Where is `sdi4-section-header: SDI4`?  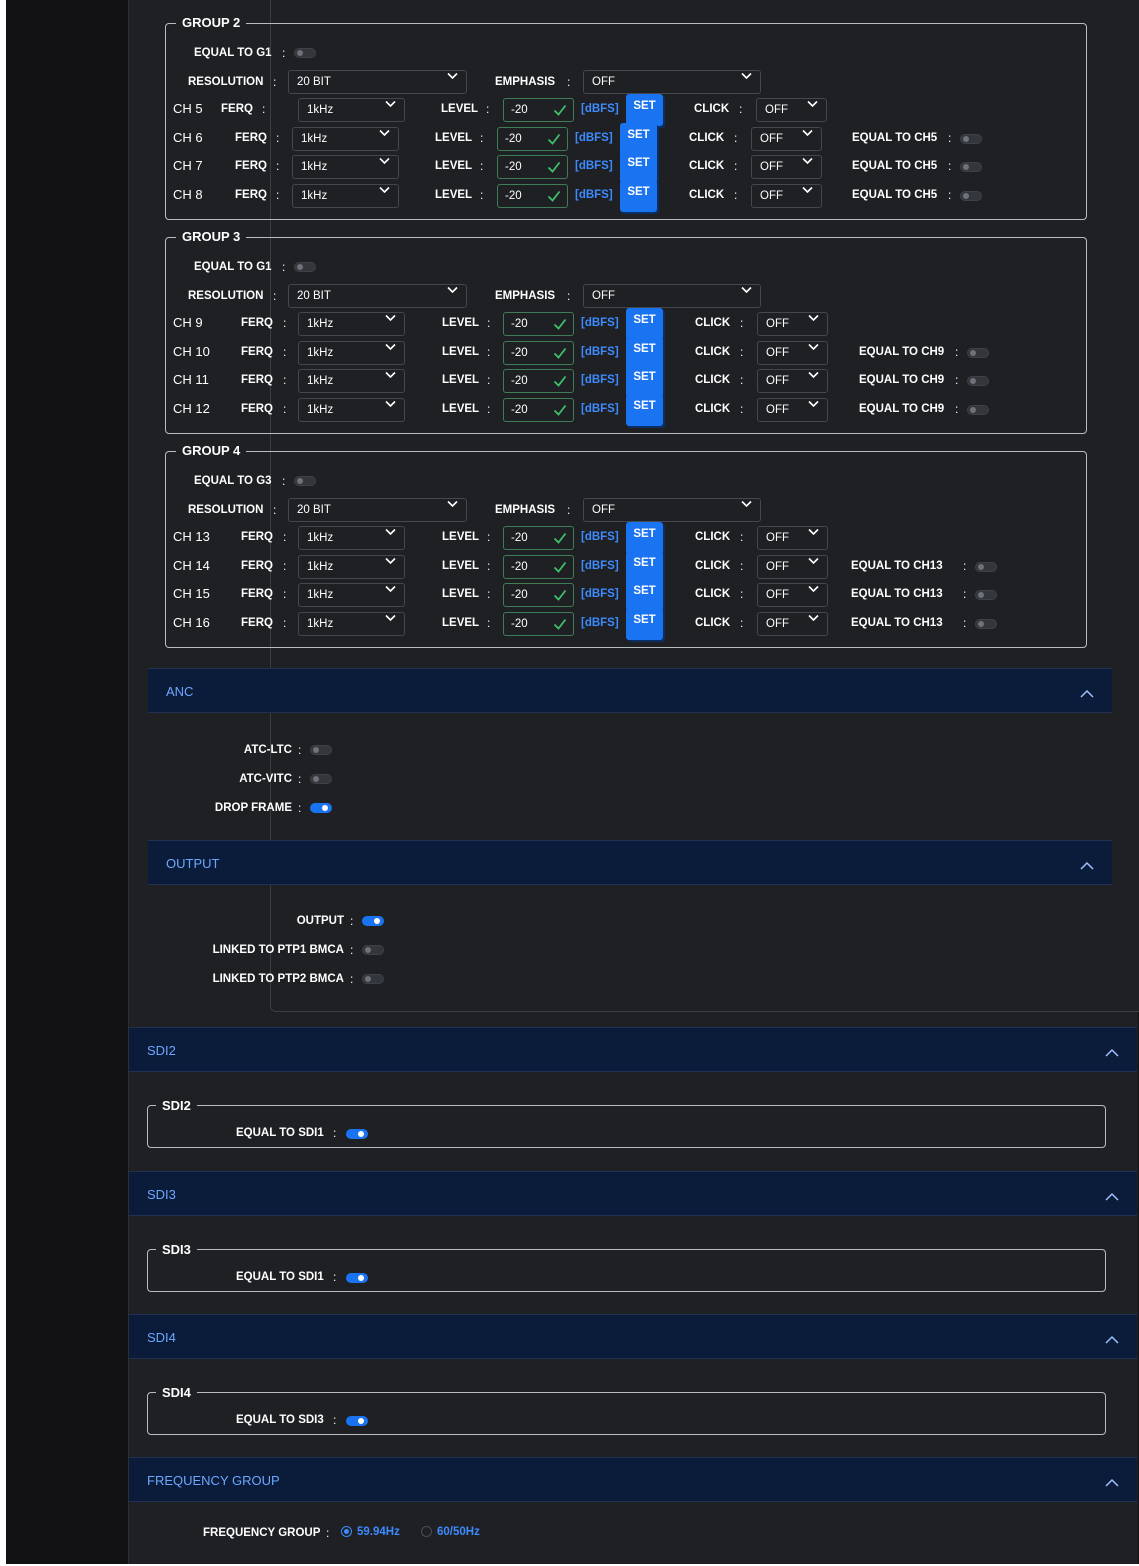
sdi4-section-header: SDI4 is located at coordinates (633, 1336).